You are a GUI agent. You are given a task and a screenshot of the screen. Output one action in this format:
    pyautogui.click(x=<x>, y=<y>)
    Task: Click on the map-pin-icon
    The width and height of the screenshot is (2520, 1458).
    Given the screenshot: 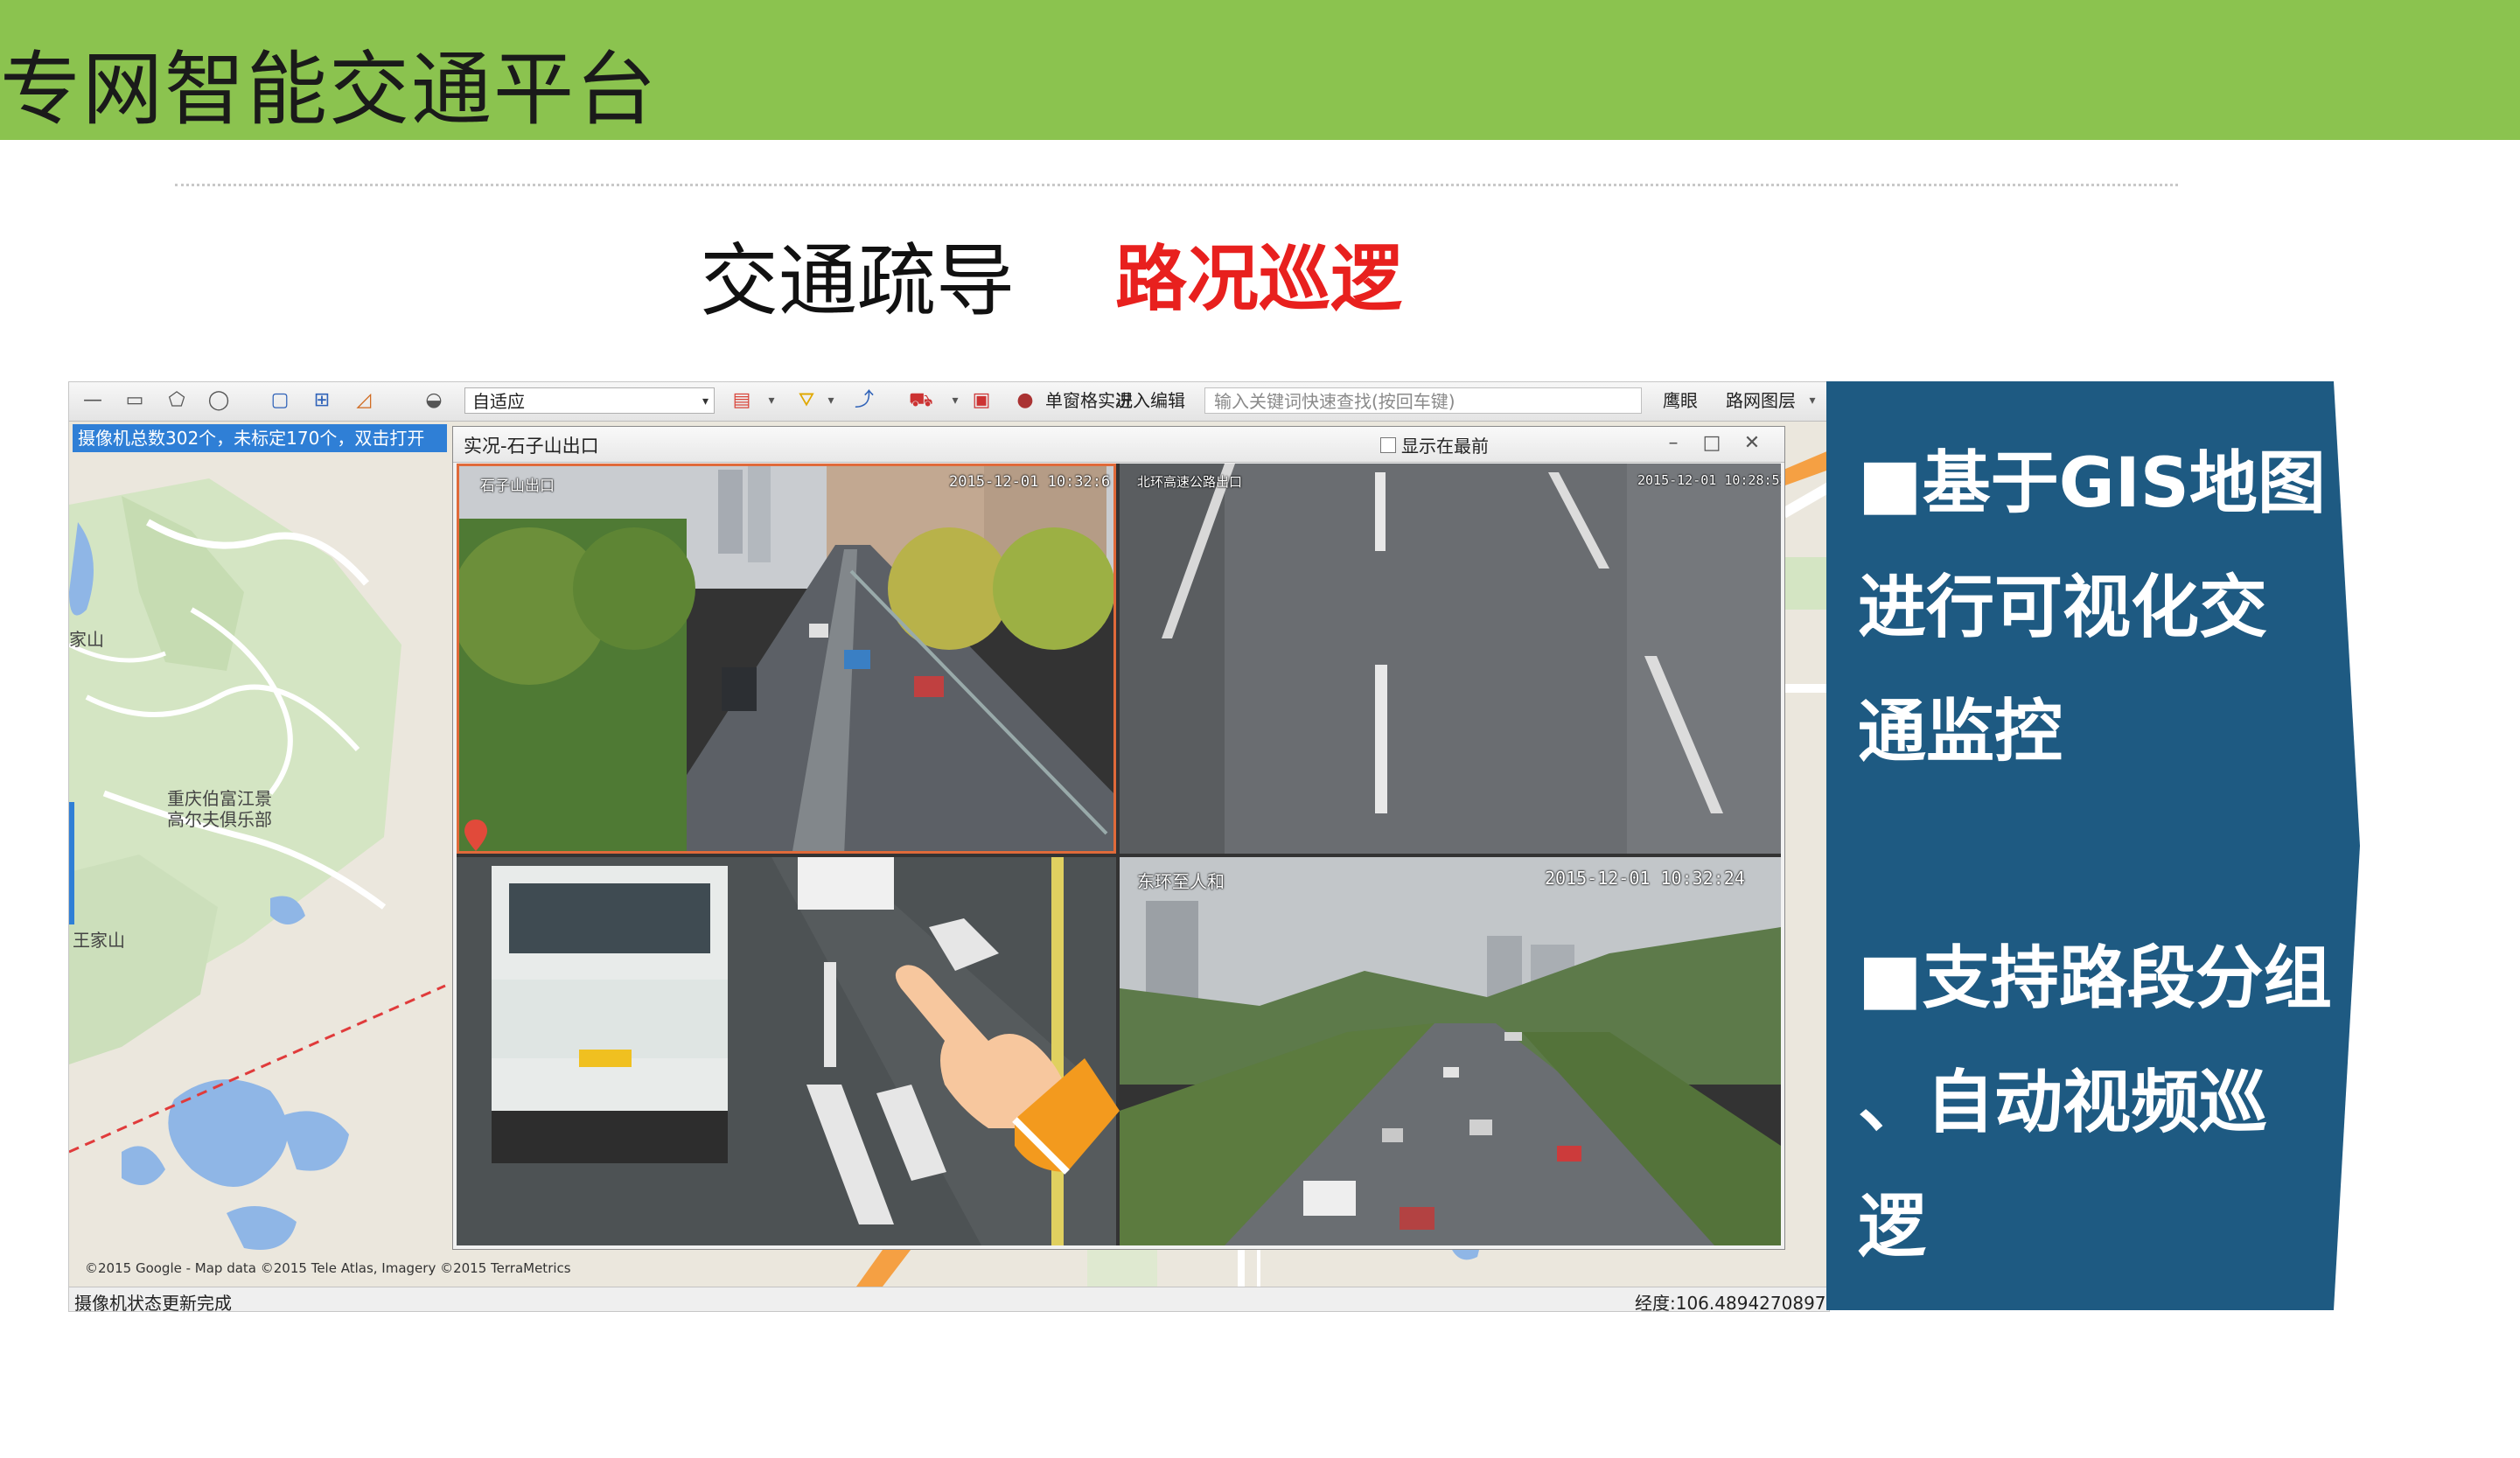 What is the action you would take?
    pyautogui.click(x=475, y=835)
    